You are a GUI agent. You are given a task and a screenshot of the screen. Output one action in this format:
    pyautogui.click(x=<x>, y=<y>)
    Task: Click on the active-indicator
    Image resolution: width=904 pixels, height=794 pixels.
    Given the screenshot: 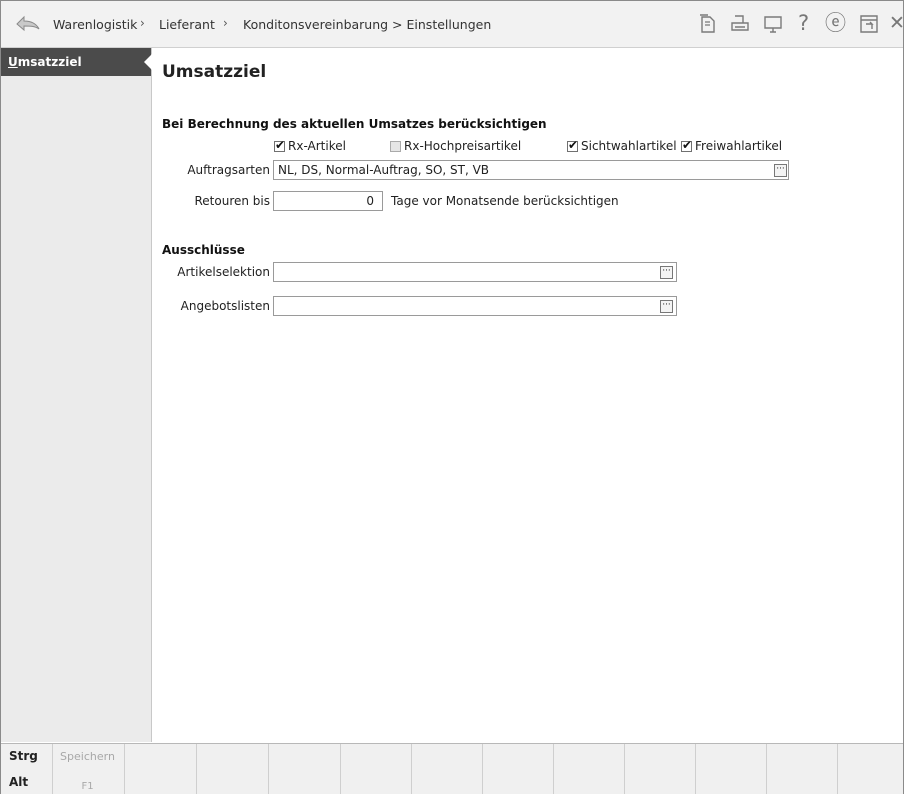 What is the action you would take?
    pyautogui.click(x=148, y=62)
    